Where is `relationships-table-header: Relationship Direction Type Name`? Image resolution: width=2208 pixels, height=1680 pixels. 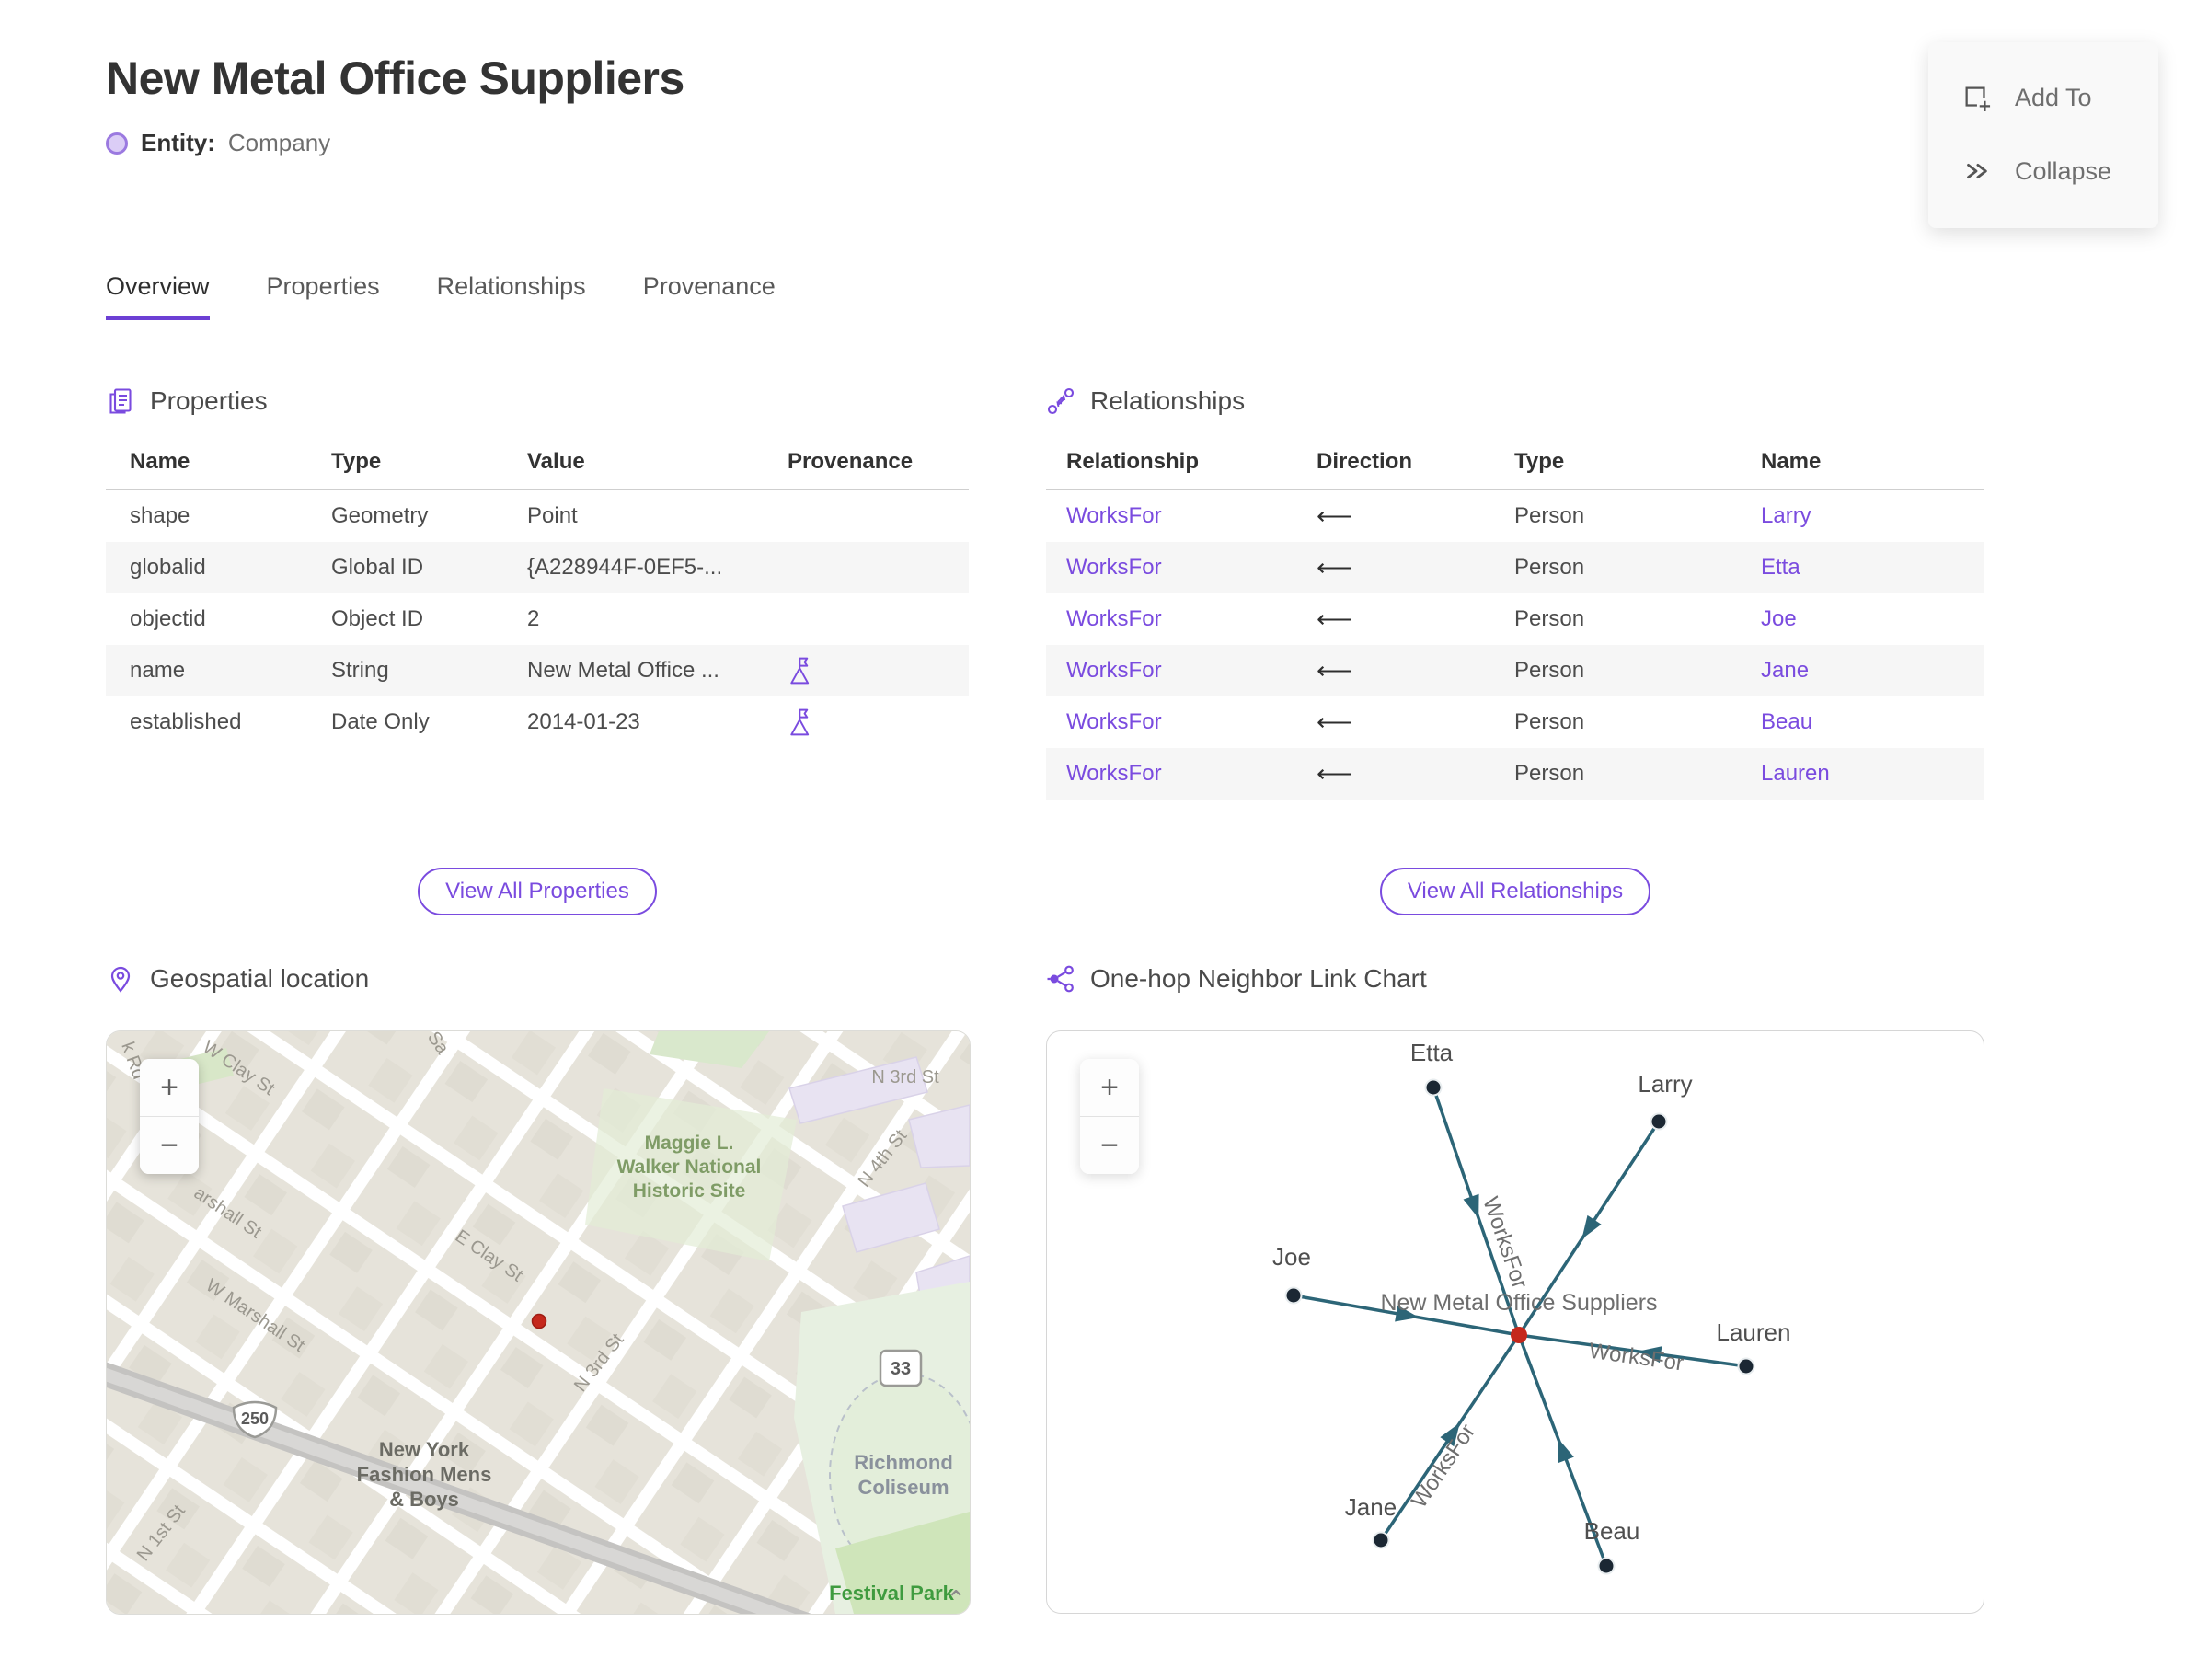
relationships-table-header: Relationship Direction Type Name is located at coordinates (1515, 469).